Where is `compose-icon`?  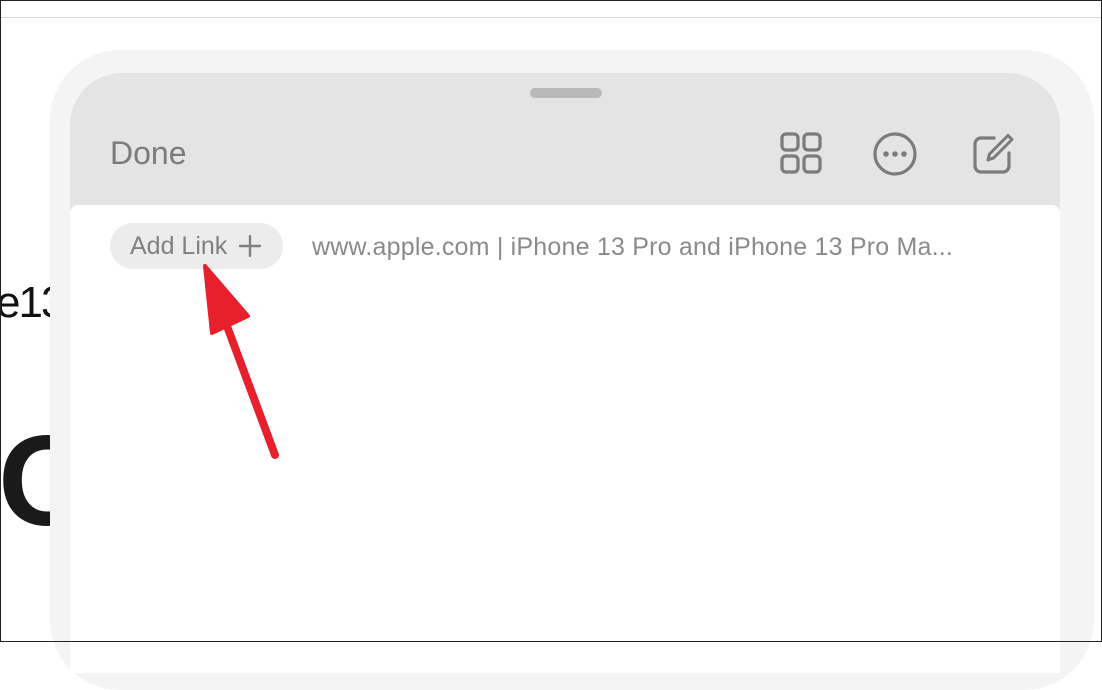
compose-icon is located at coordinates (993, 154).